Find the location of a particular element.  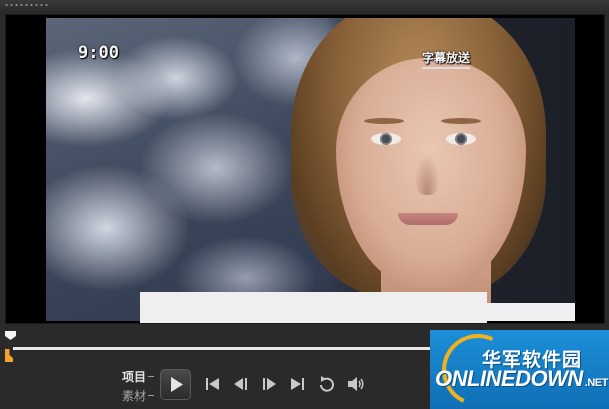

nose is located at coordinates (427, 174).